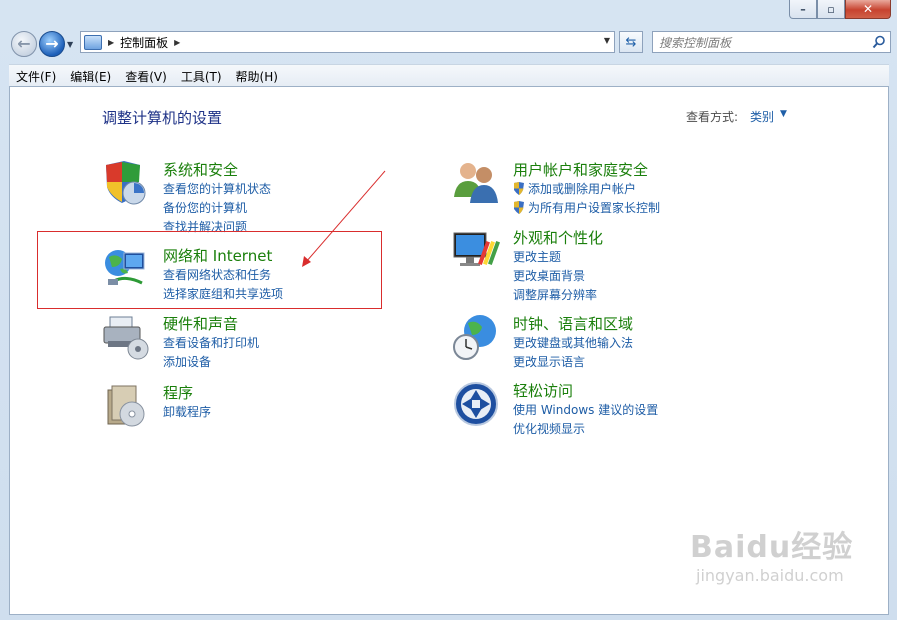  Describe the element at coordinates (200, 169) in the screenshot. I see `category-title: 系统和安全` at that location.